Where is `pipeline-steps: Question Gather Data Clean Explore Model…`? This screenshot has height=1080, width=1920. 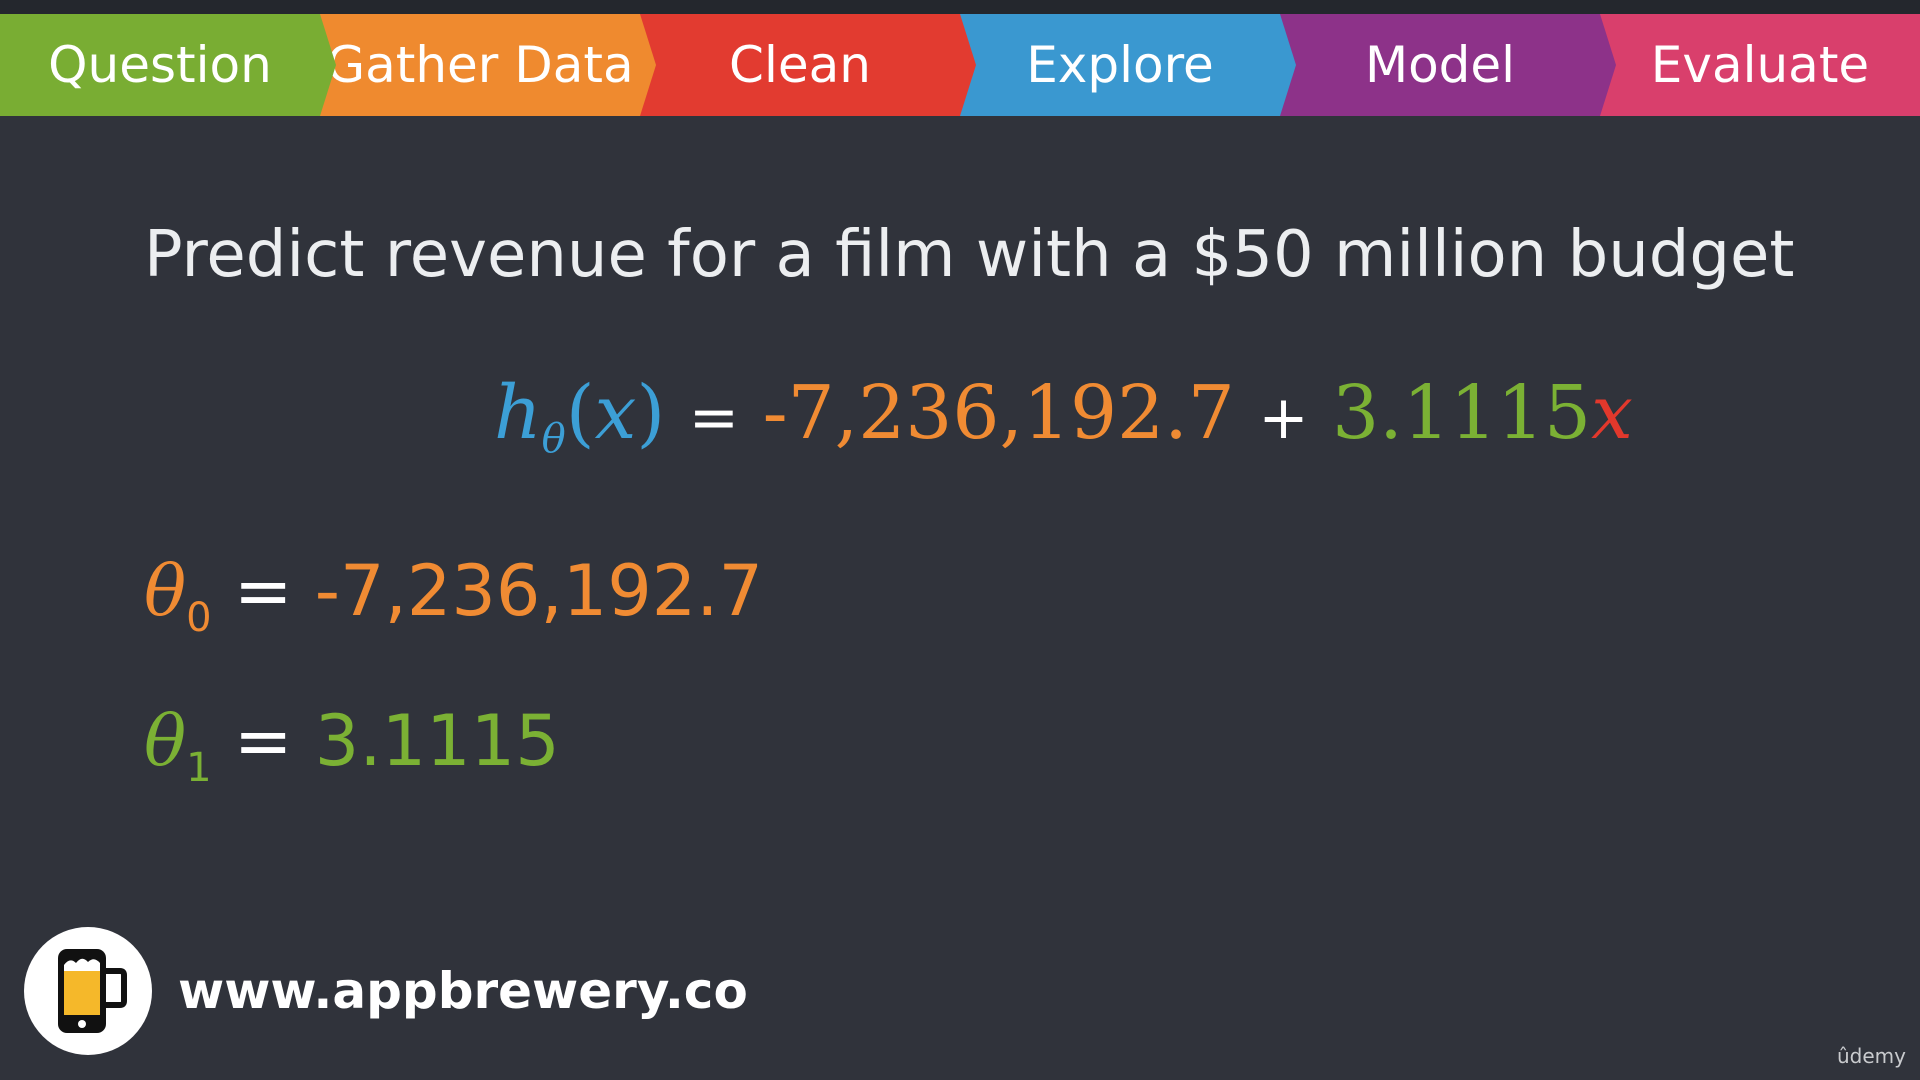
pipeline-steps: Question Gather Data Clean Explore Model… is located at coordinates (960, 65).